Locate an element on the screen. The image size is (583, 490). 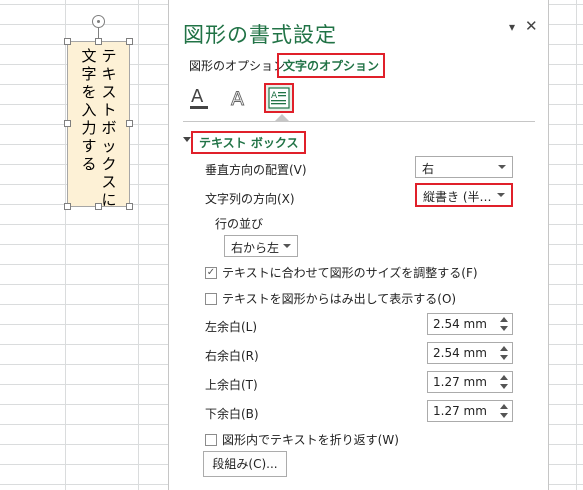
right-margin-label: 右余白(R) is located at coordinates (232, 356).